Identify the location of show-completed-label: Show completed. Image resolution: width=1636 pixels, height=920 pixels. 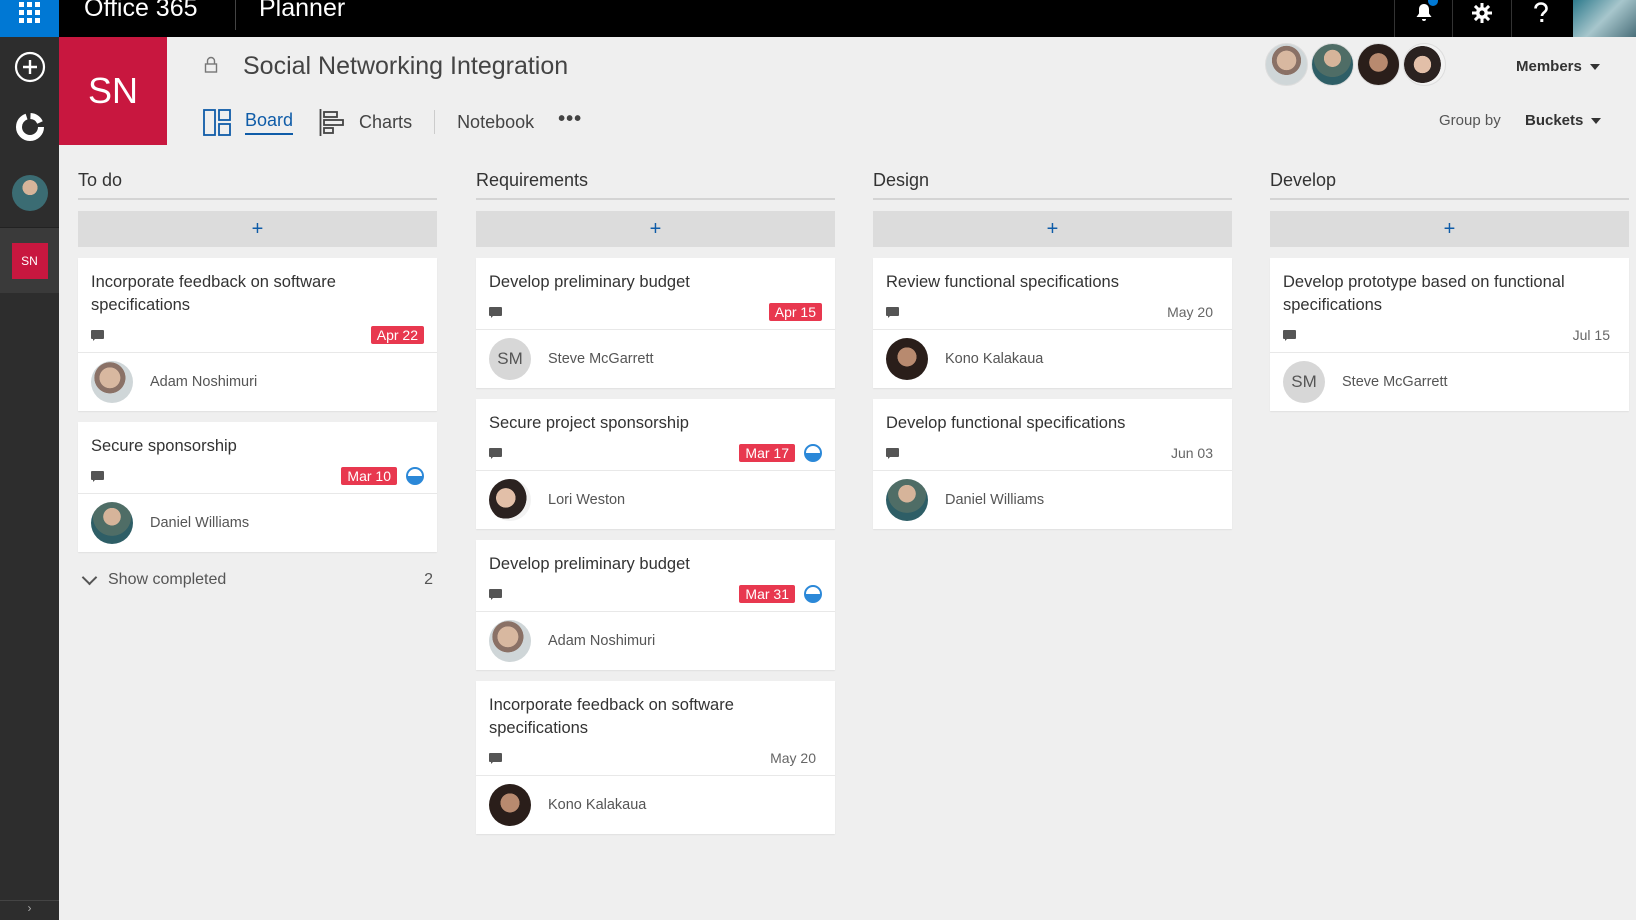
(167, 579).